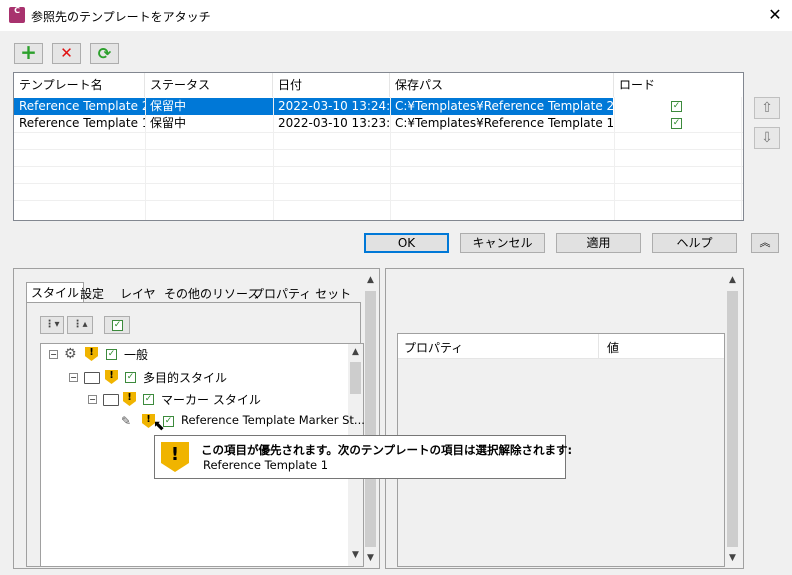 Image resolution: width=792 pixels, height=575 pixels. I want to click on cell-name: Reference Template 2, so click(82, 106).